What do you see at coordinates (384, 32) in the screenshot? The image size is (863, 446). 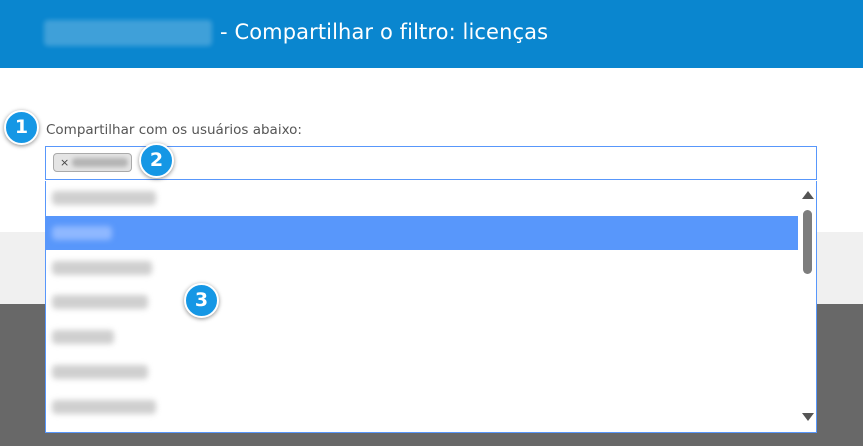 I see `page-title: - Compartilhar o filtro: licenças` at bounding box center [384, 32].